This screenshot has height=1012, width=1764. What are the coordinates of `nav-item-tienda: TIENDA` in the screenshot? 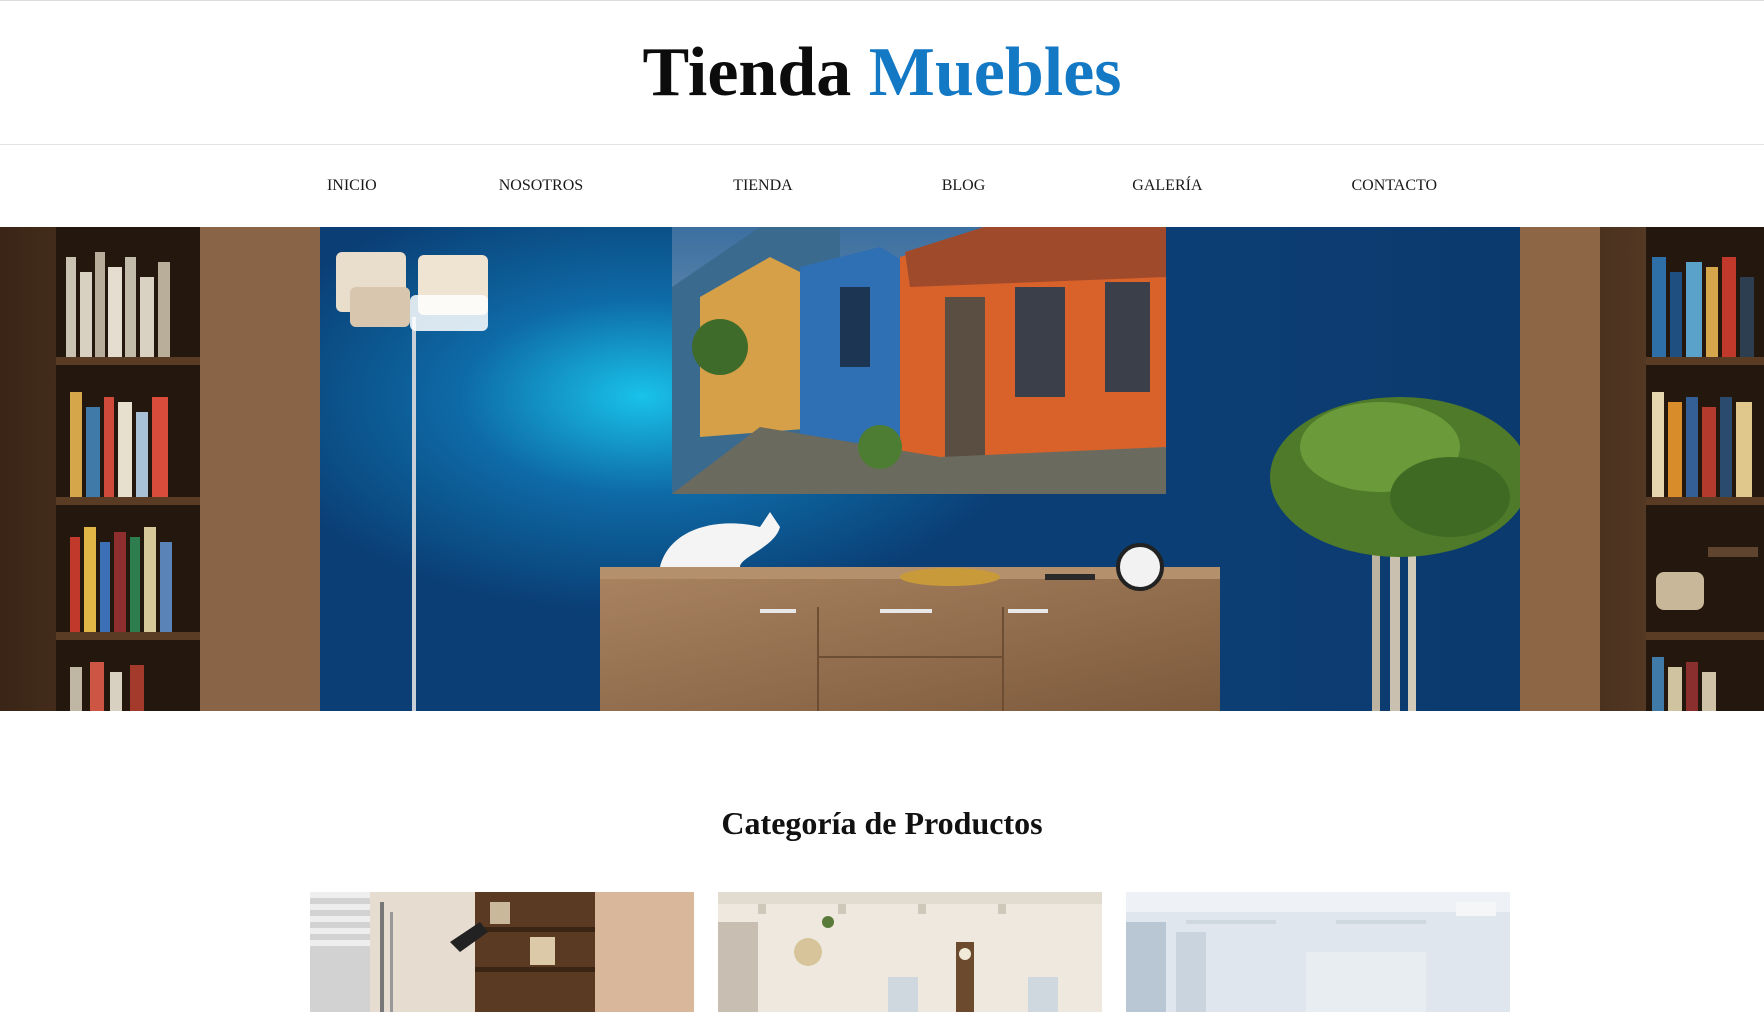 It's located at (763, 186).